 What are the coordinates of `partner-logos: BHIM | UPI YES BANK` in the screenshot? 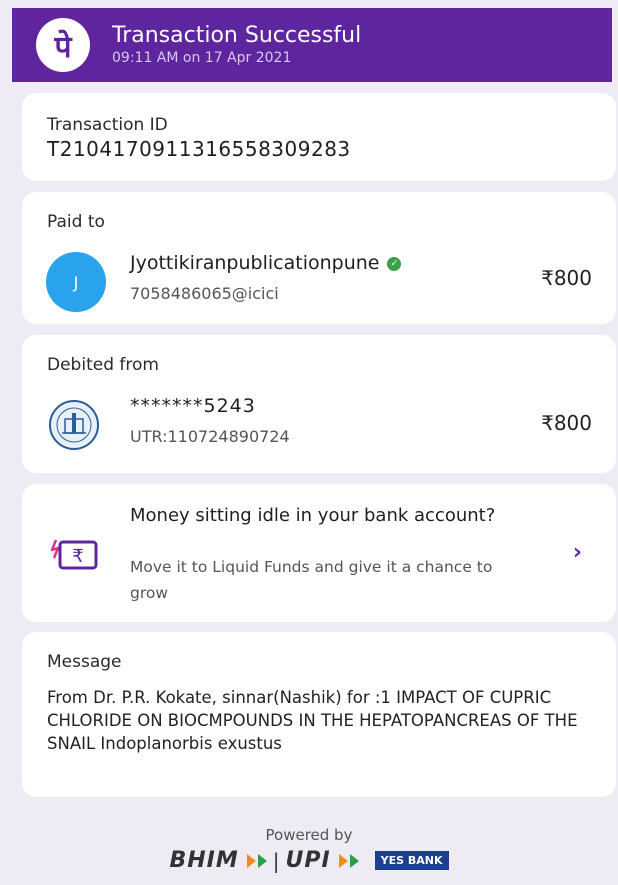 It's located at (309, 860).